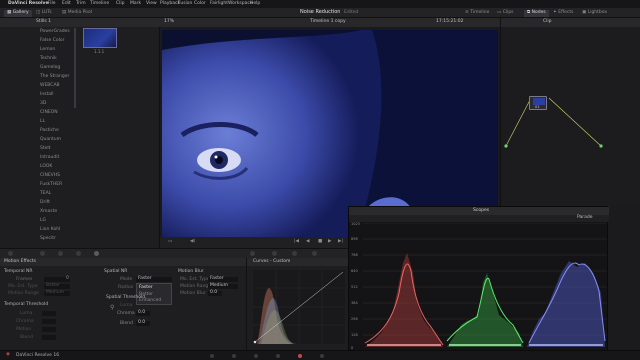 The width and height of the screenshot is (640, 360). What do you see at coordinates (192, 242) in the screenshot?
I see `audio-icon: ◀)` at bounding box center [192, 242].